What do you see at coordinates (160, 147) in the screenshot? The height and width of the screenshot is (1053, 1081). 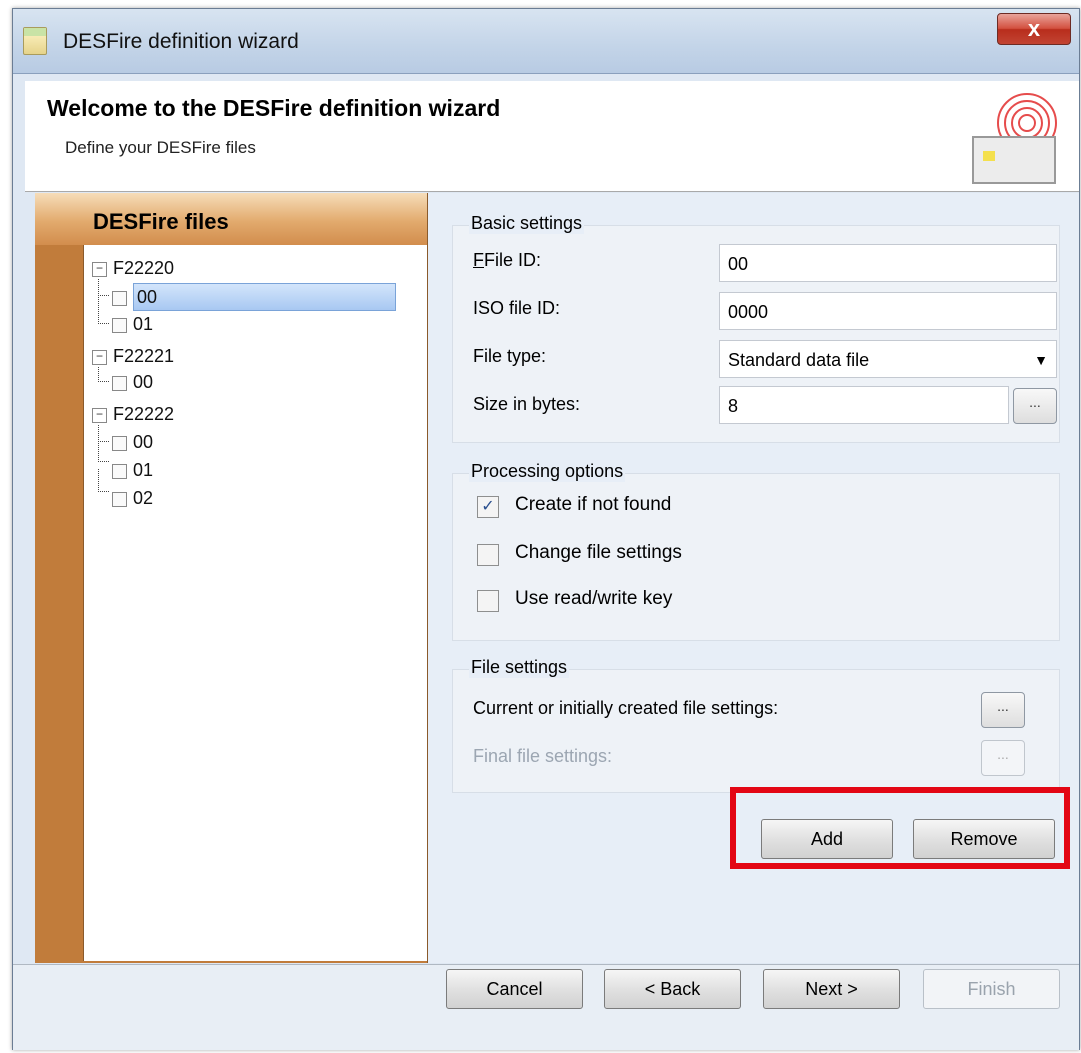 I see `page-subtitle: Define your DESFire files` at bounding box center [160, 147].